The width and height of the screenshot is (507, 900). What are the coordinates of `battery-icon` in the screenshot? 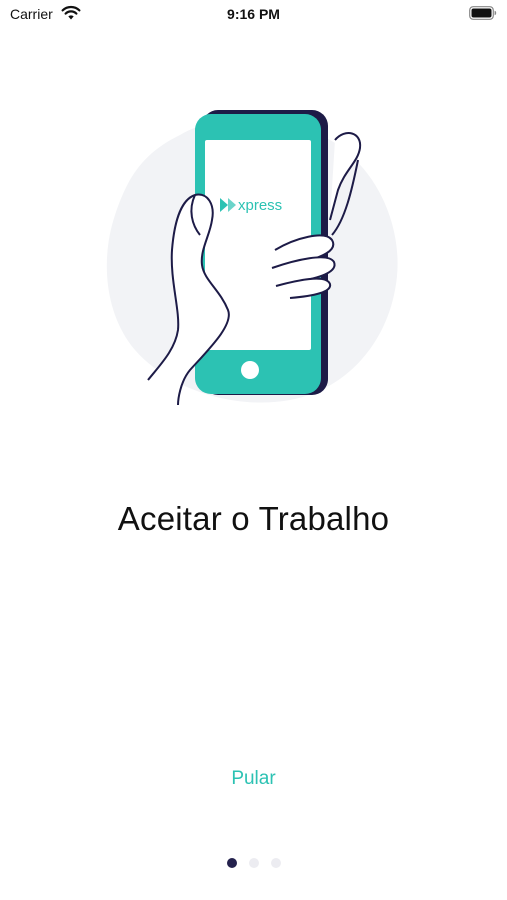 It's located at (483, 15).